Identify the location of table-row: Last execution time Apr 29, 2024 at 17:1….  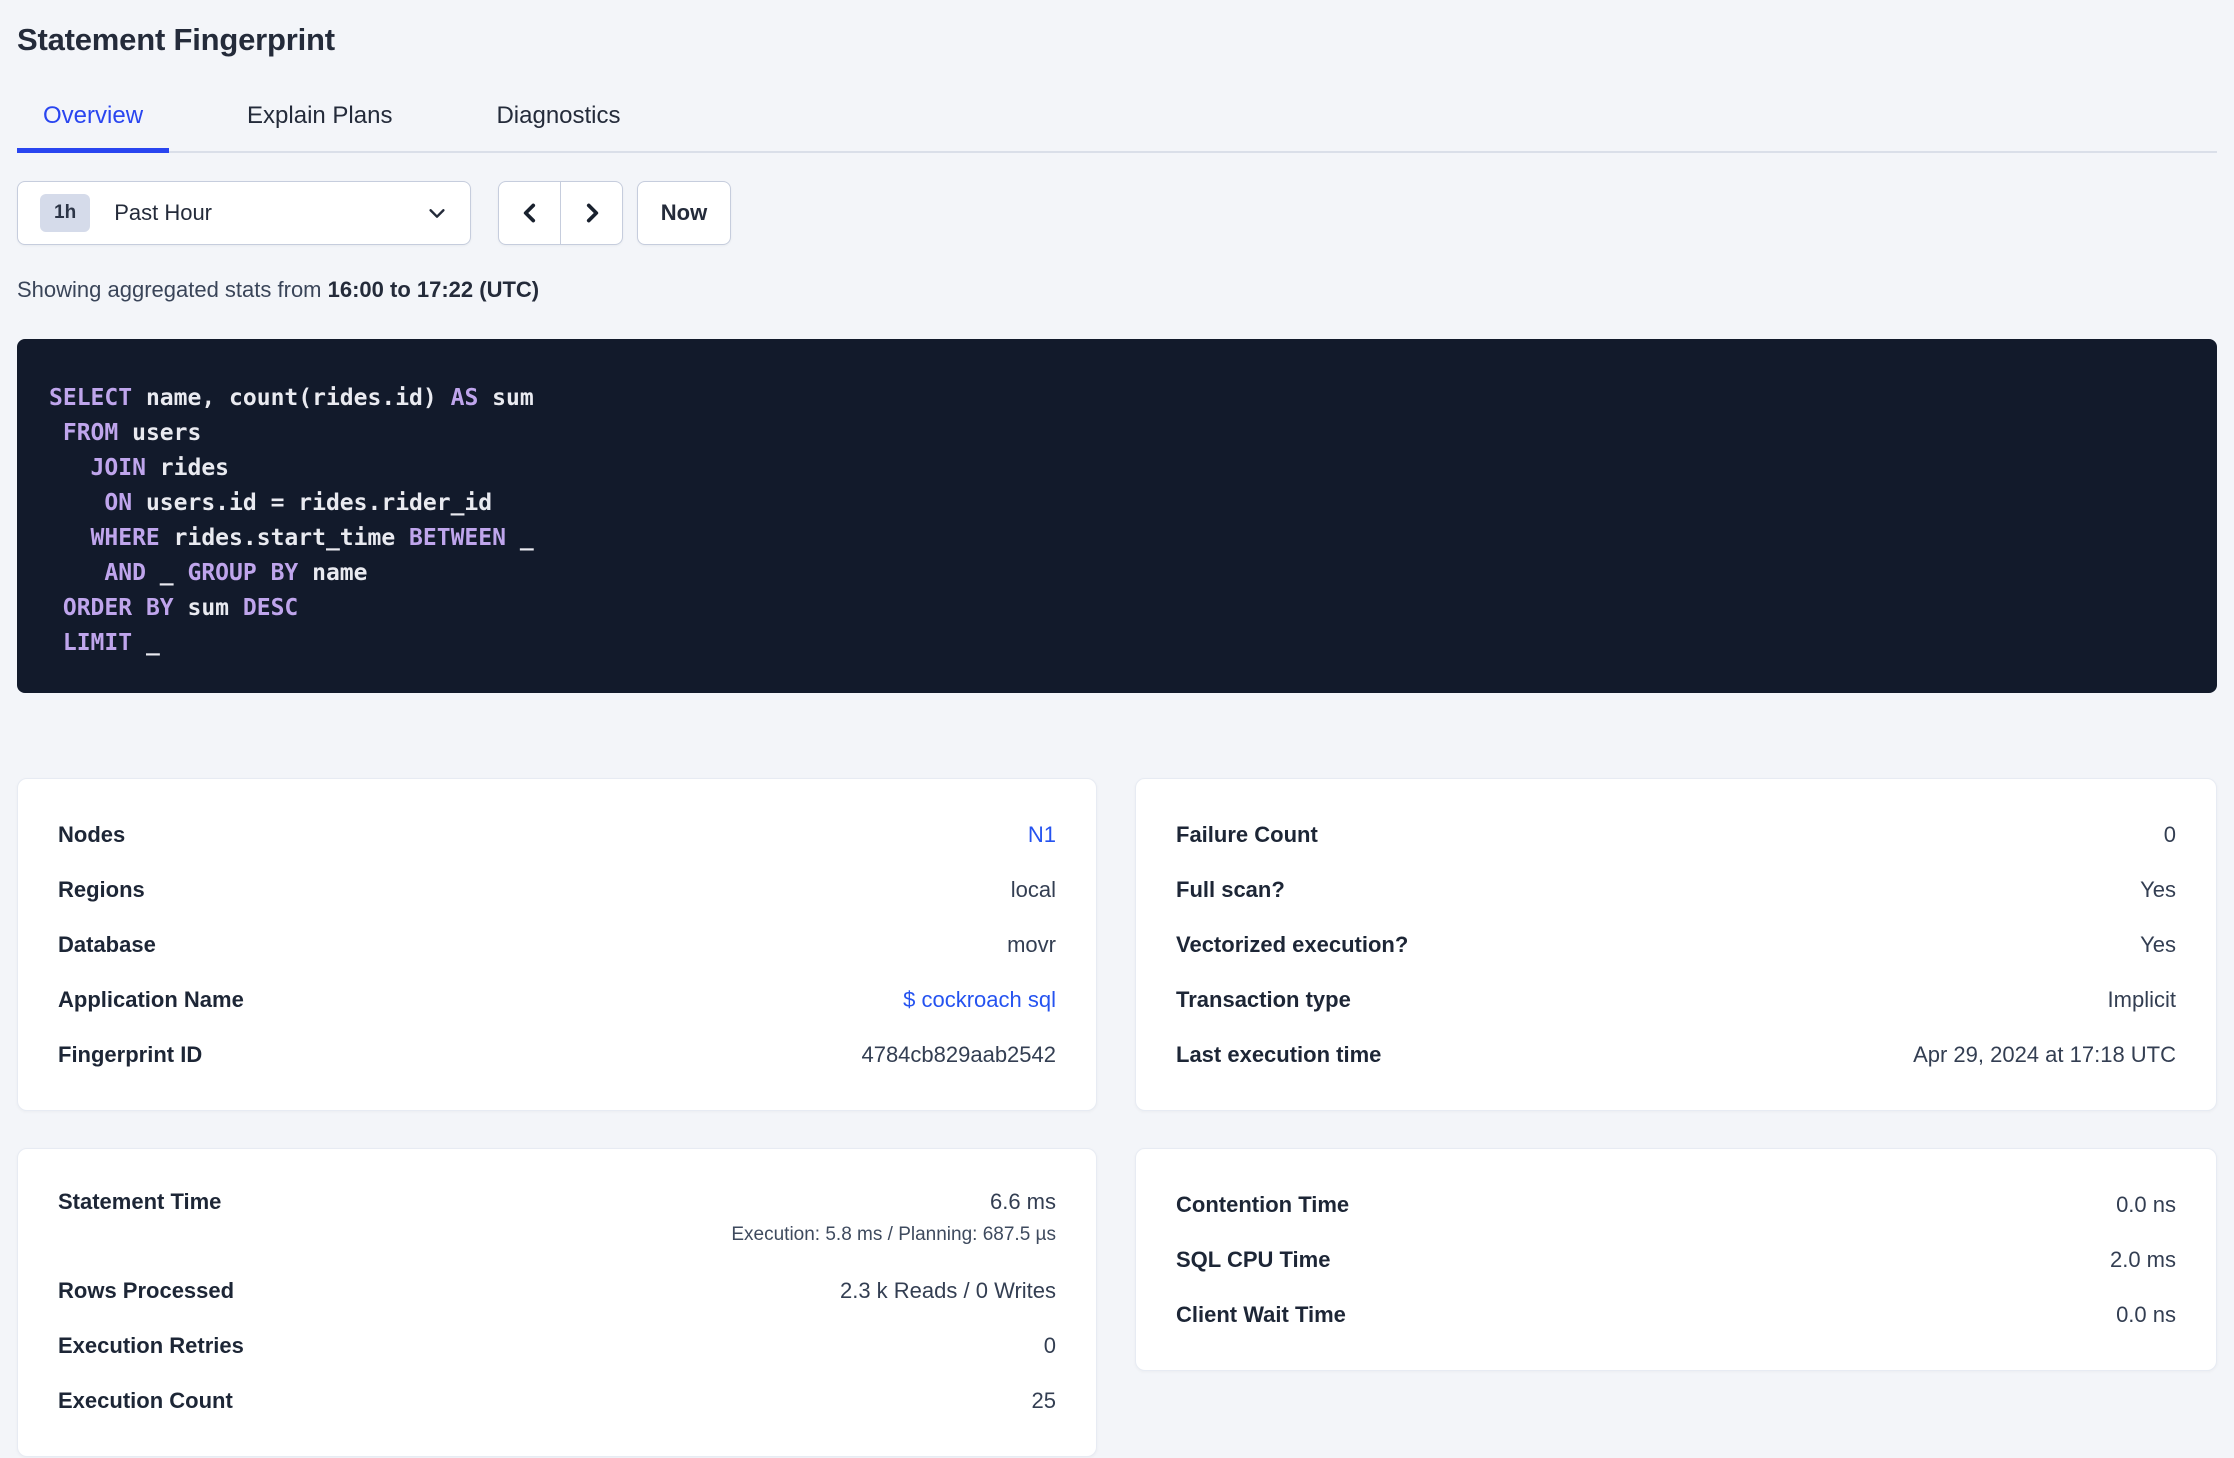
(1676, 1054).